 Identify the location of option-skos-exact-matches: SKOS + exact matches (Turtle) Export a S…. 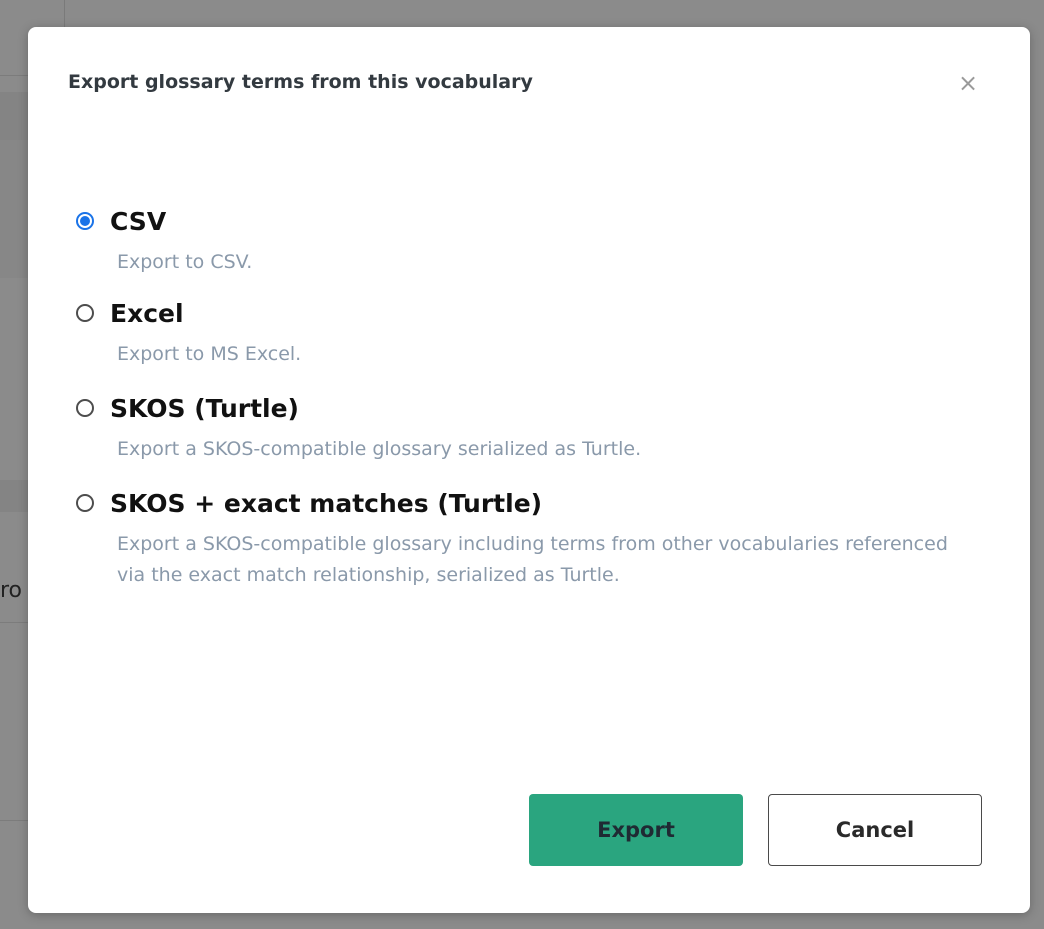
(519, 538).